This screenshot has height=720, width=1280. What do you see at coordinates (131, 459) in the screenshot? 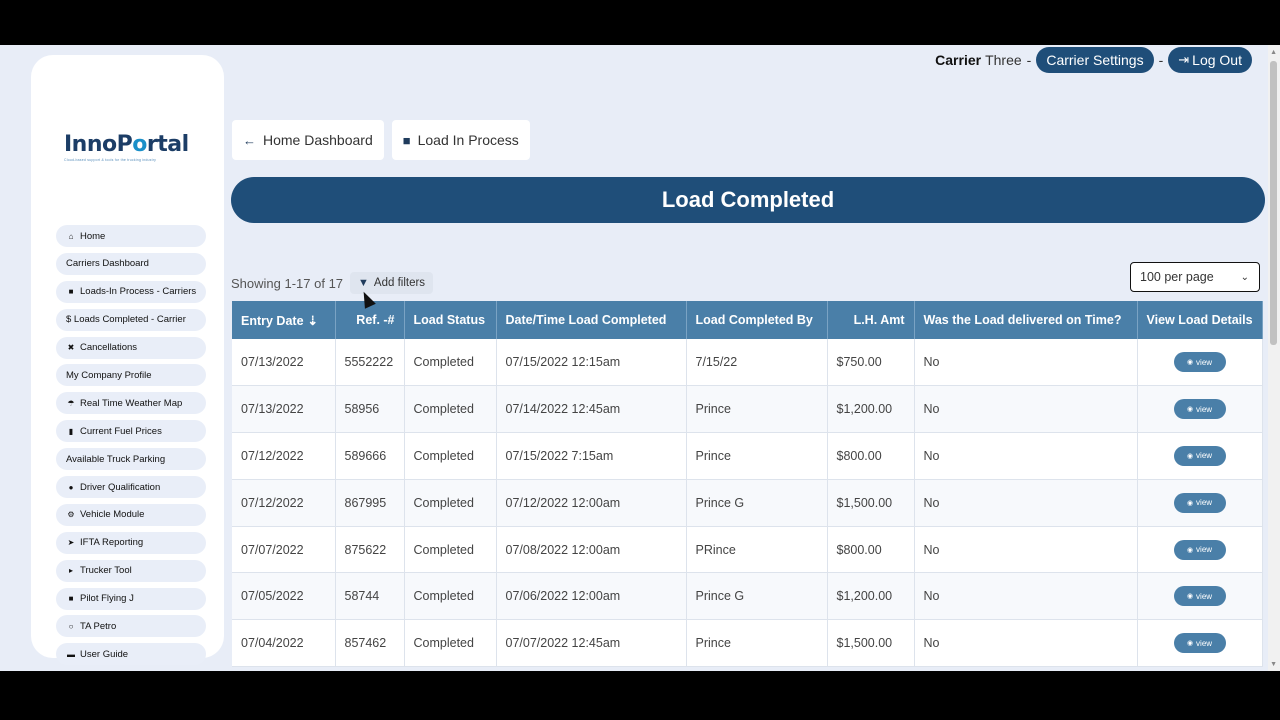
I see `sidebar-item-available-truck-parking: Available Truck Parking` at bounding box center [131, 459].